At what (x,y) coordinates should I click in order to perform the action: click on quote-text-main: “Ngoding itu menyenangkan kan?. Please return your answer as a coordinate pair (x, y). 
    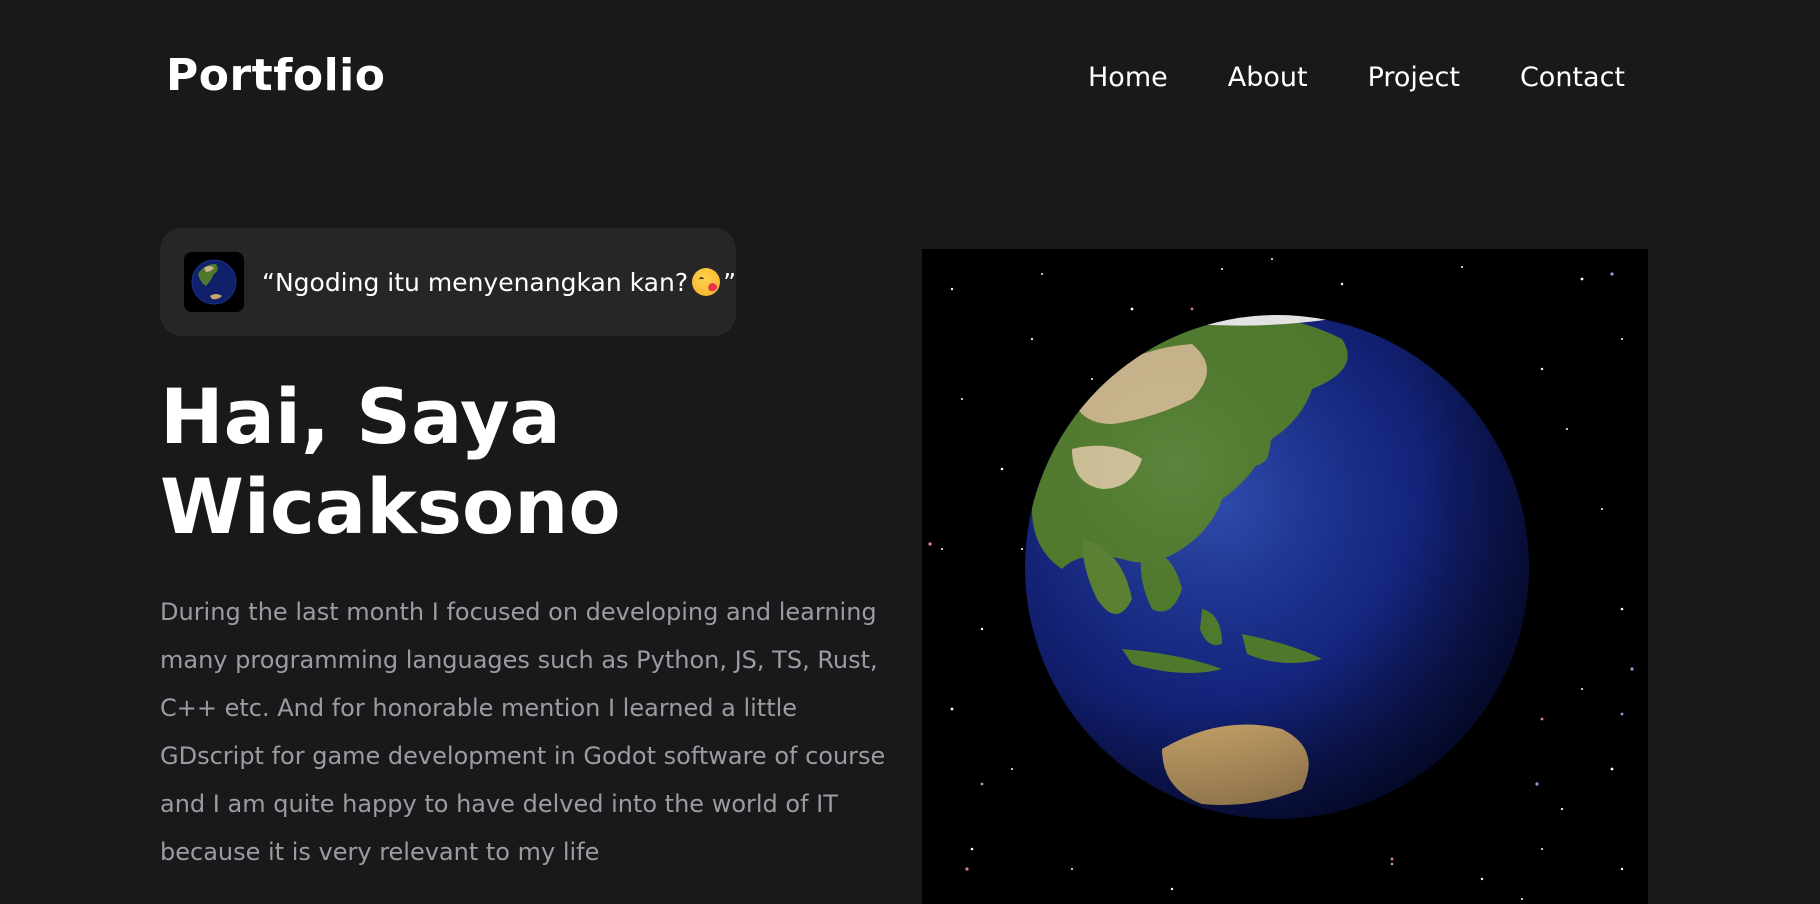
    Looking at the image, I should click on (475, 282).